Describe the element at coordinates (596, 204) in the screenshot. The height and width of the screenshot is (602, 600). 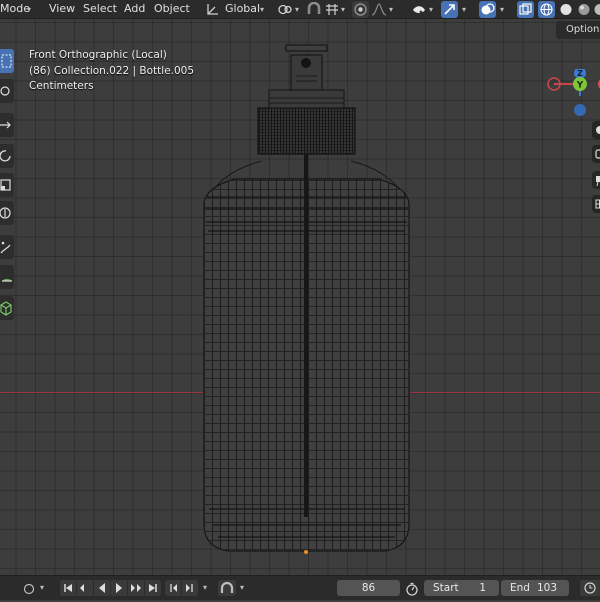
I see `perspective-toggle-button` at that location.